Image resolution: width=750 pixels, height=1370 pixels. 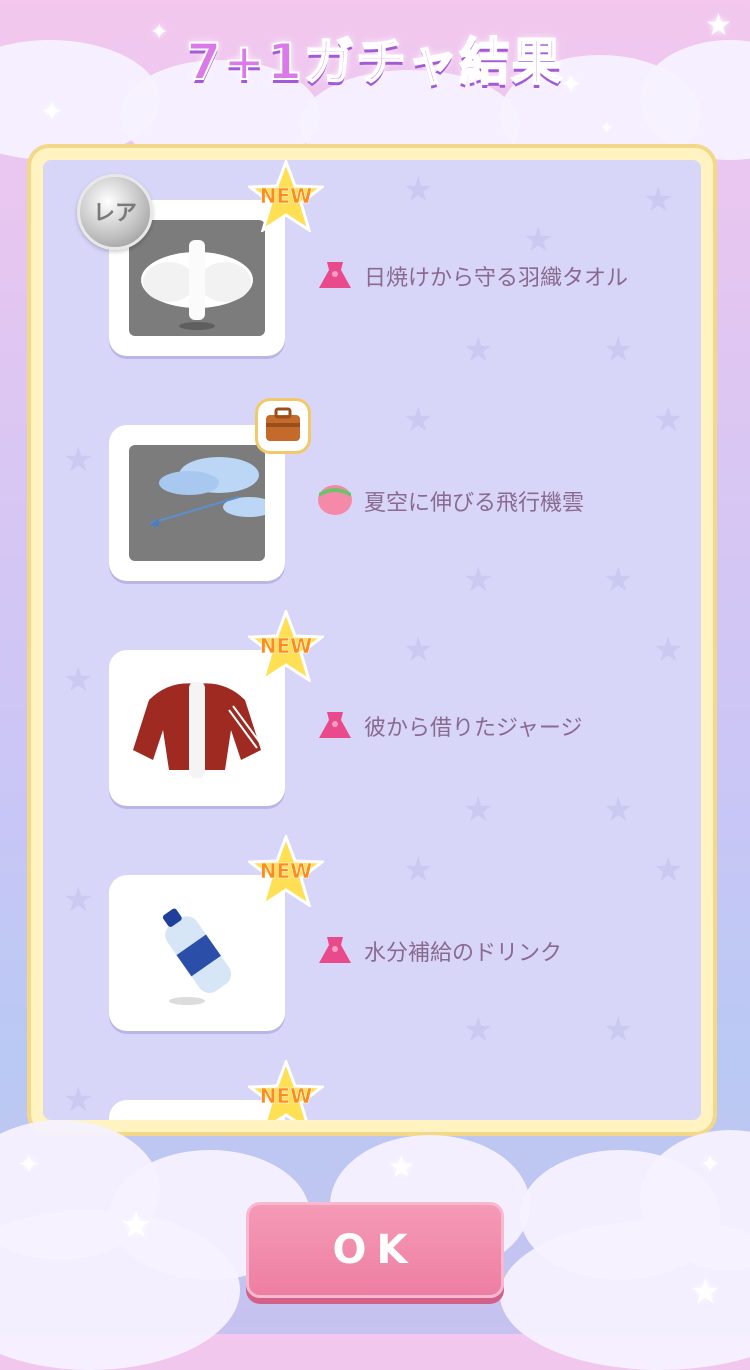 What do you see at coordinates (197, 956) in the screenshot?
I see `bottle-icon` at bounding box center [197, 956].